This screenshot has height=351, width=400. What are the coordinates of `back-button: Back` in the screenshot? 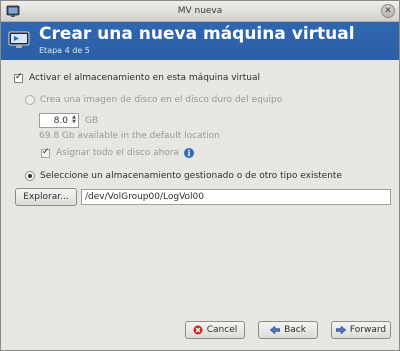 It's located at (288, 330).